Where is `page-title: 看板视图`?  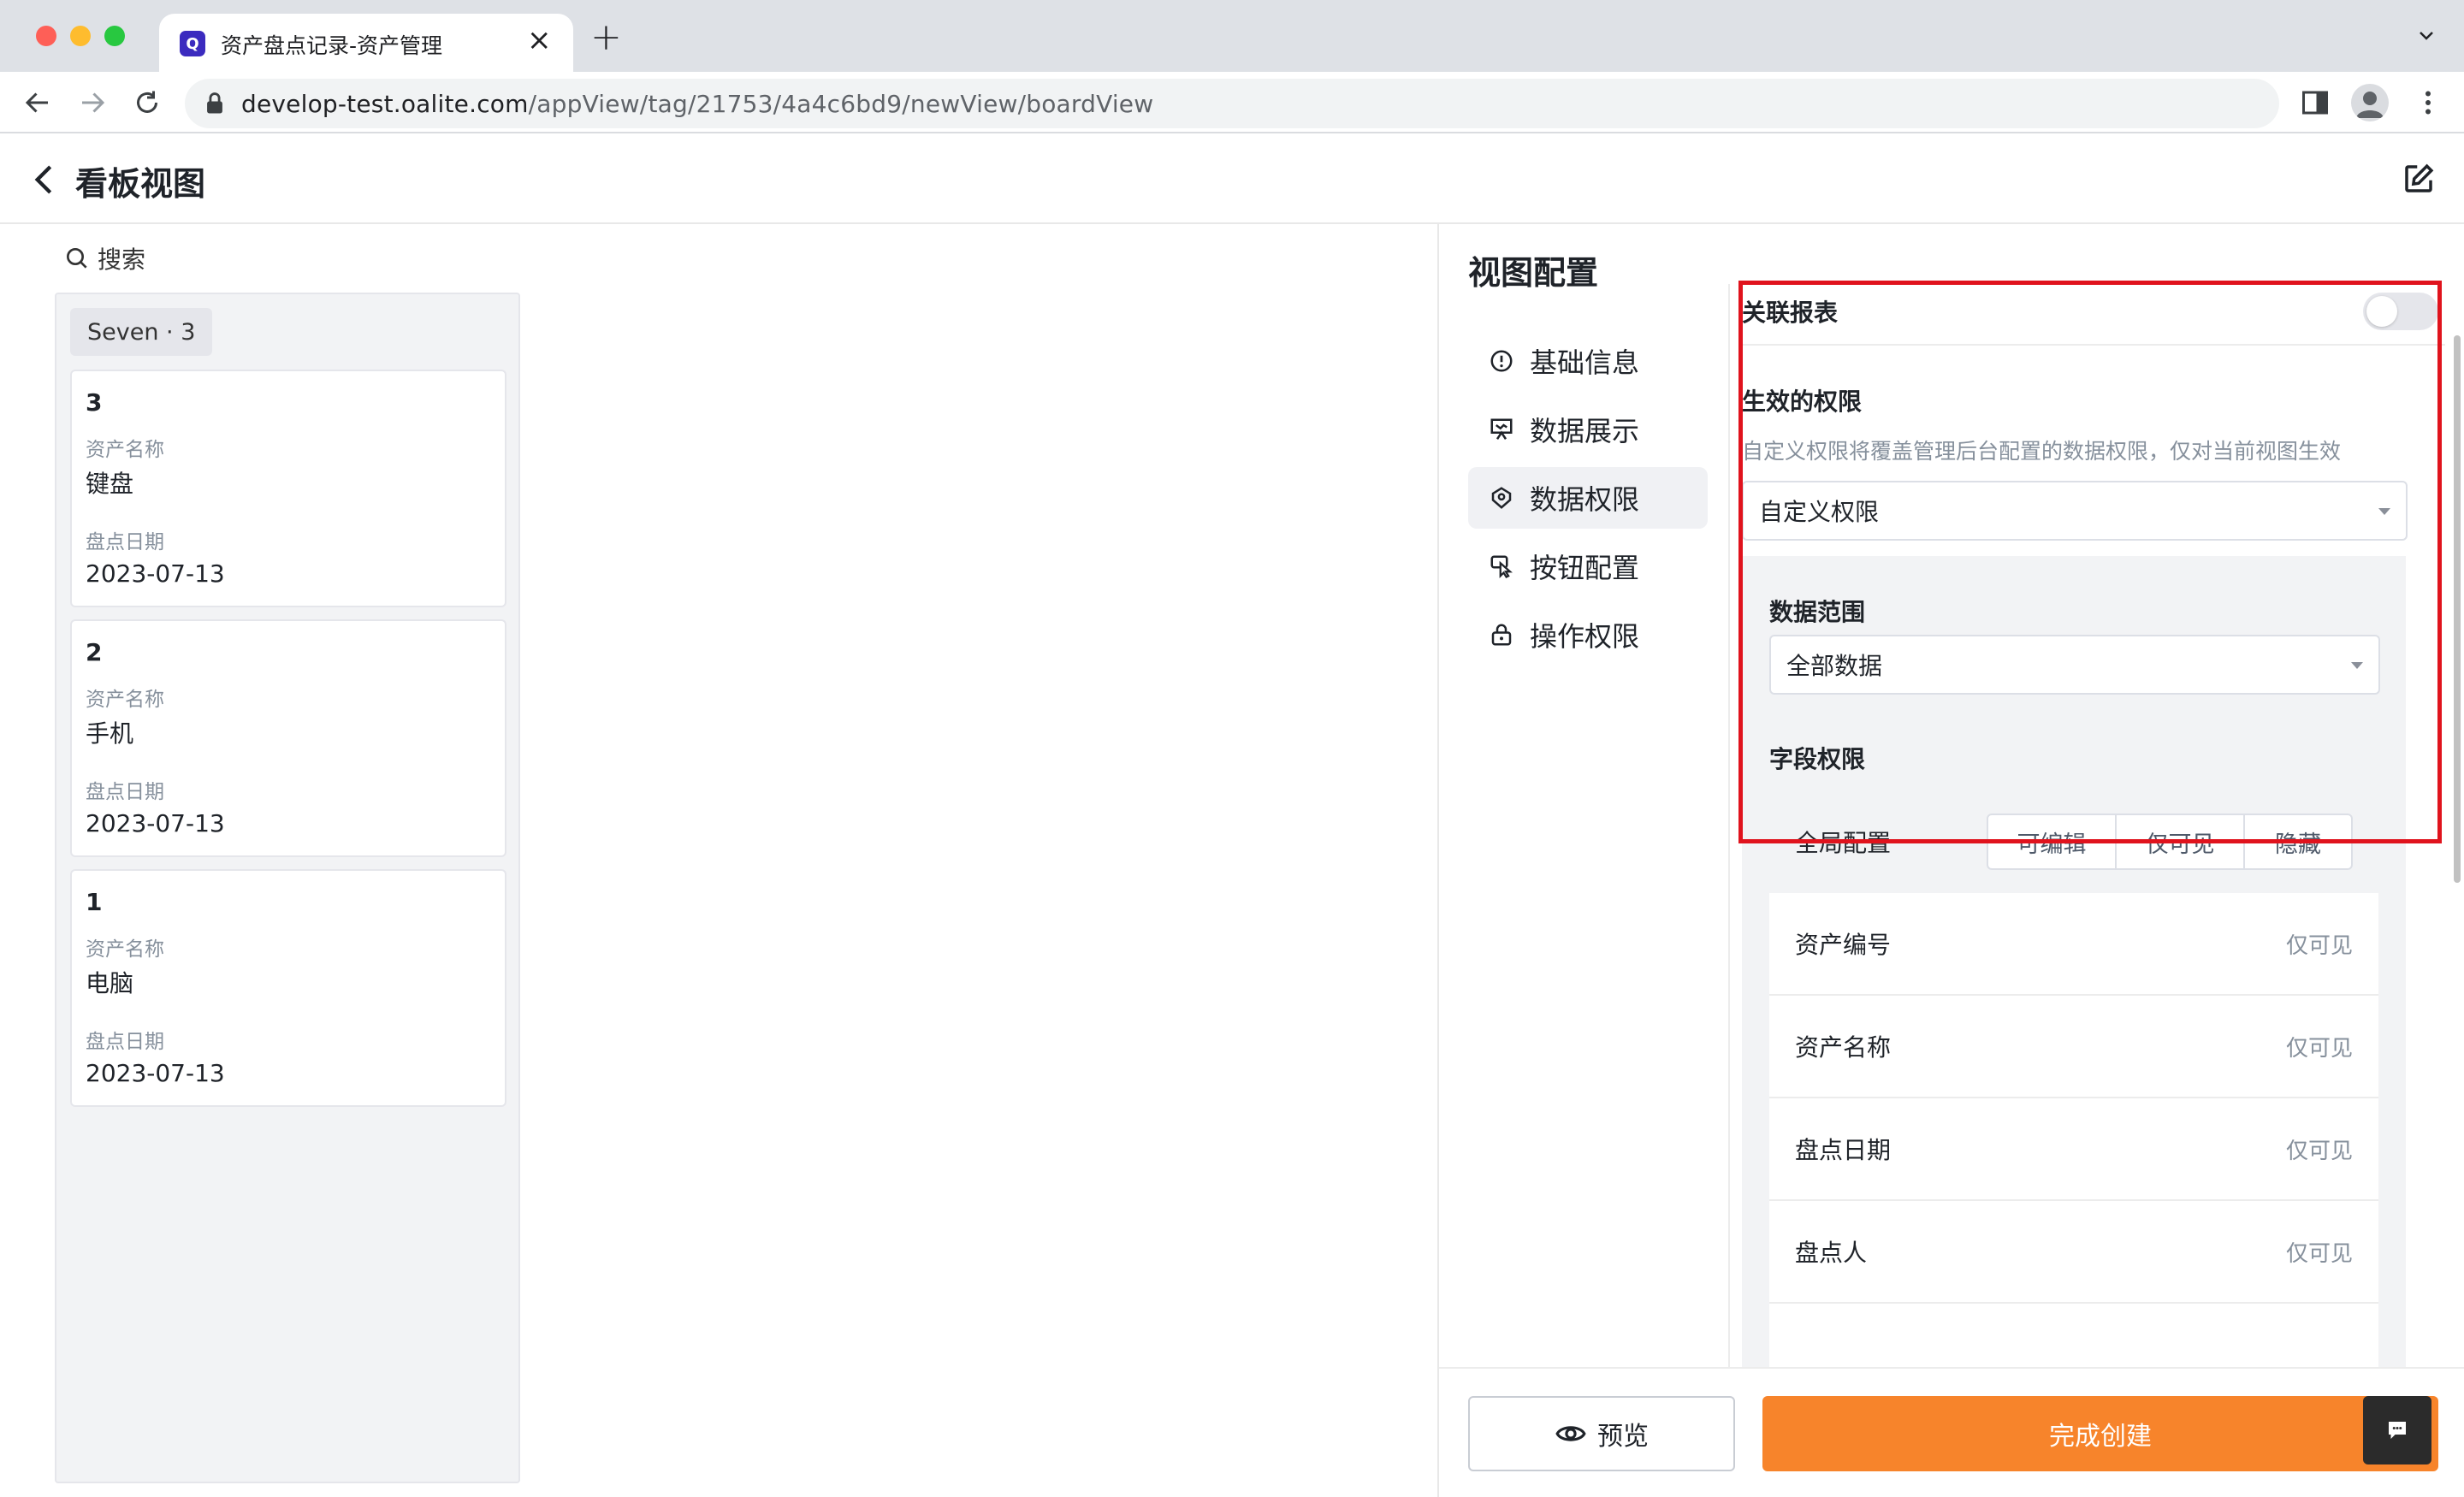 page-title: 看板视图 is located at coordinates (140, 184).